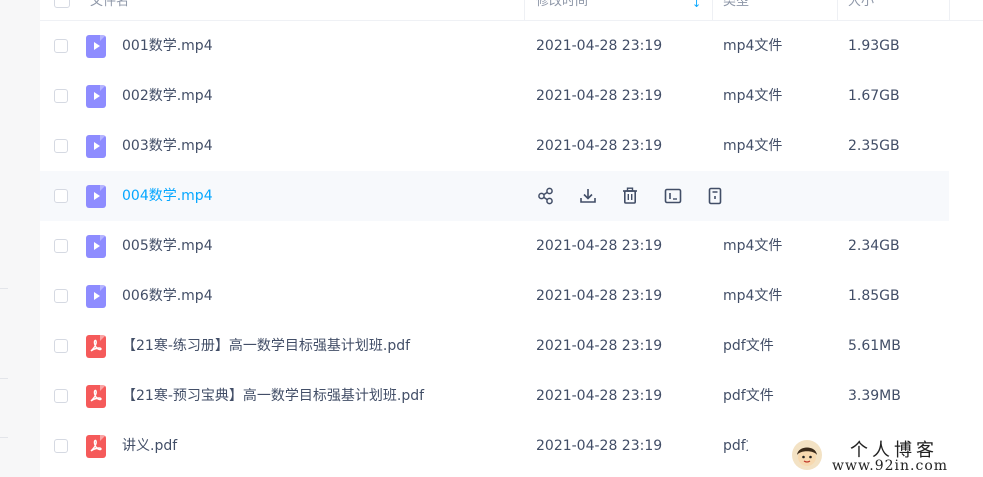 Image resolution: width=983 pixels, height=477 pixels. Describe the element at coordinates (273, 396) in the screenshot. I see `file-name: 【21寒-预习宝典】高一数学目标强基计划班.pdf` at that location.